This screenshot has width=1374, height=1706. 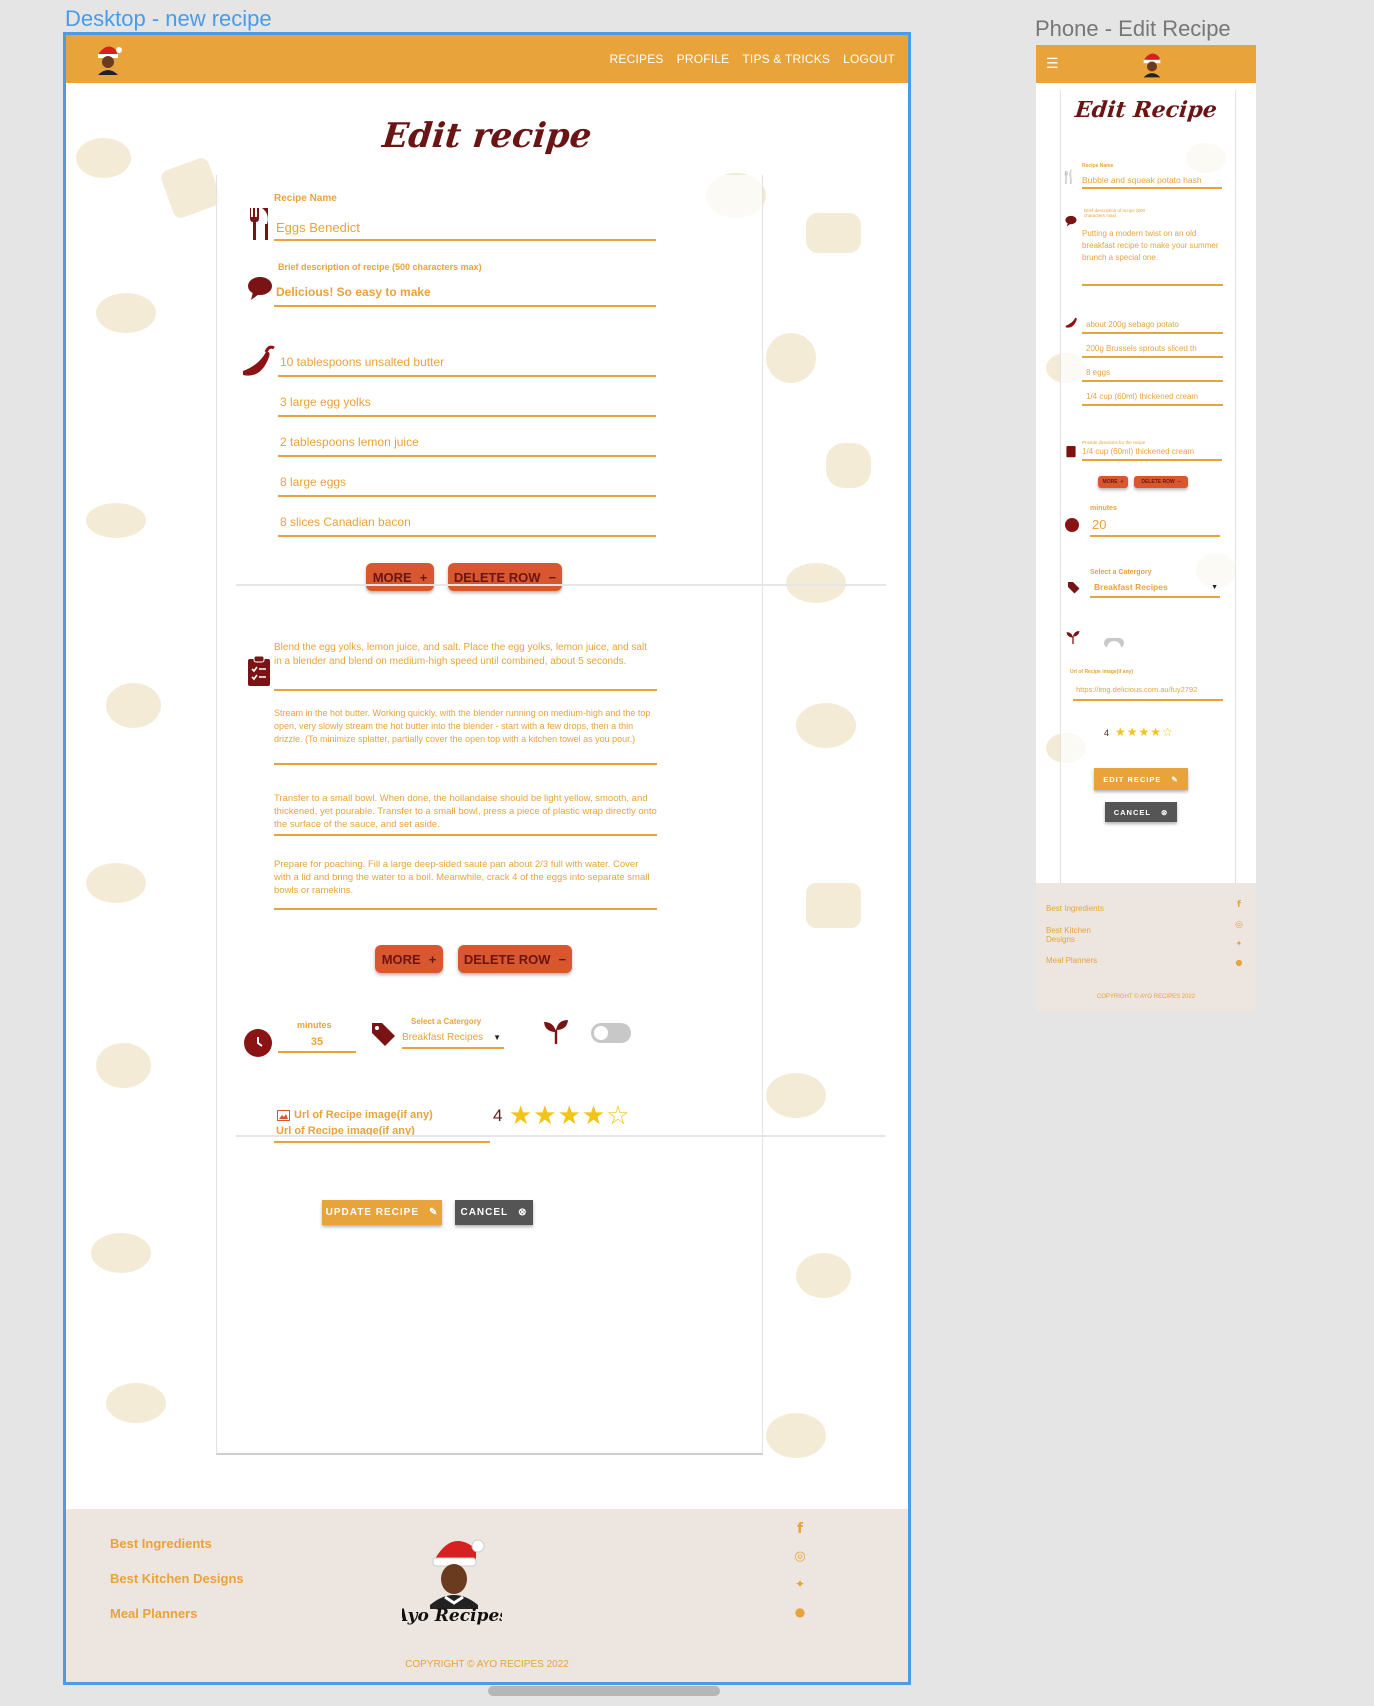 I want to click on top-navbar: ☰, so click(x=1146, y=64).